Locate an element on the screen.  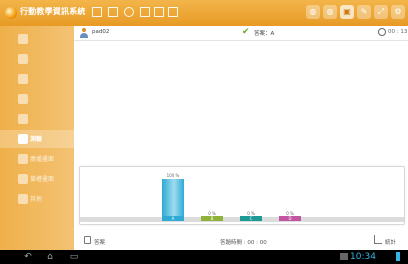
user-name: pad02 is located at coordinates (101, 32).